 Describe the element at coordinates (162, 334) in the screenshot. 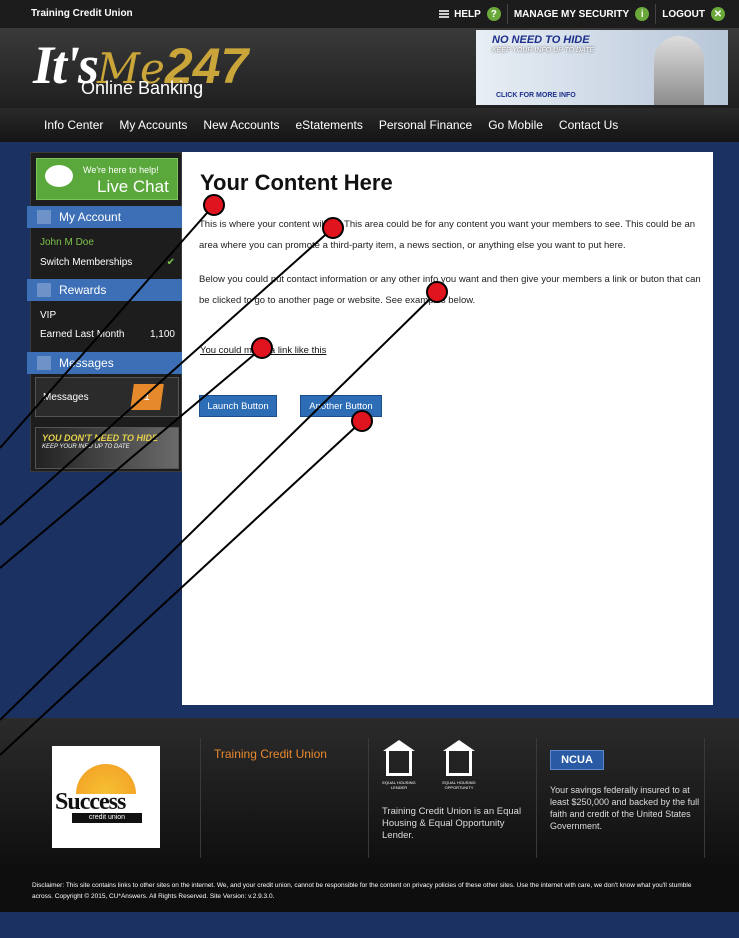

I see `earned-value: 1,100` at that location.